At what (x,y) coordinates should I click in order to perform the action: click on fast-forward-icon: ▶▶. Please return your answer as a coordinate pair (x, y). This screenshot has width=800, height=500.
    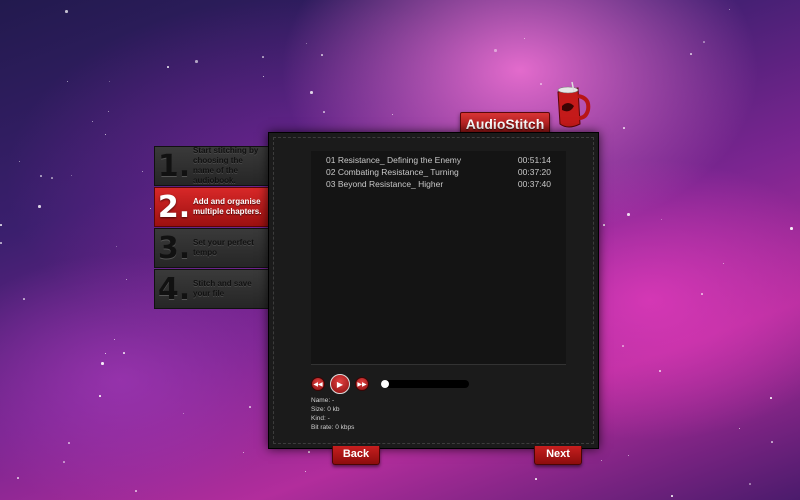
    Looking at the image, I should click on (362, 384).